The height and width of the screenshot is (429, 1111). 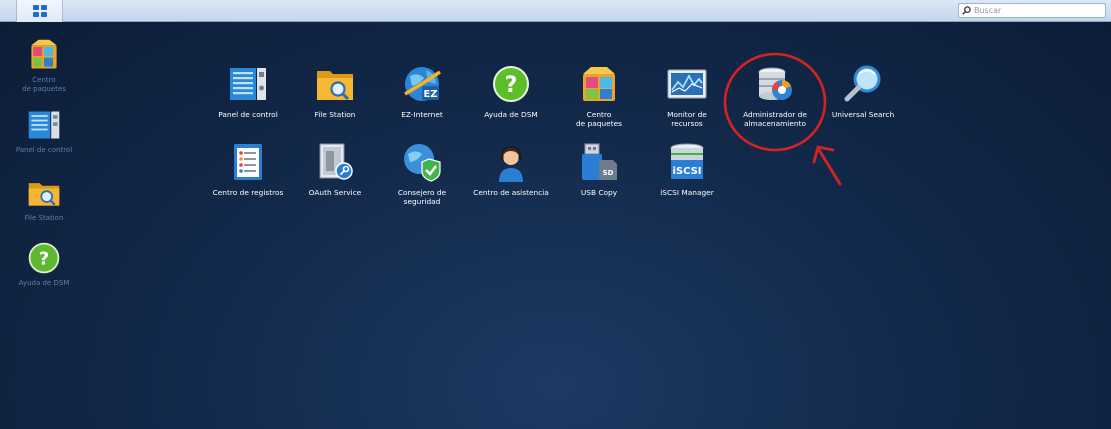 What do you see at coordinates (44, 84) in the screenshot?
I see `desktop-shortcut-label: Centro de paquetes` at bounding box center [44, 84].